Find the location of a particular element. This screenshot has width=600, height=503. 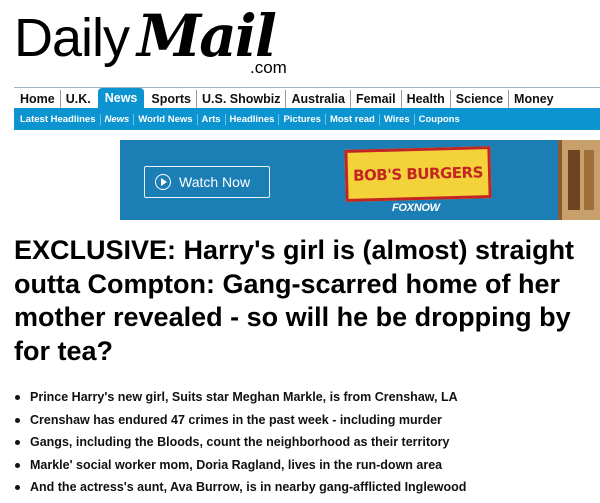

nav-item-science: Science is located at coordinates (480, 99).